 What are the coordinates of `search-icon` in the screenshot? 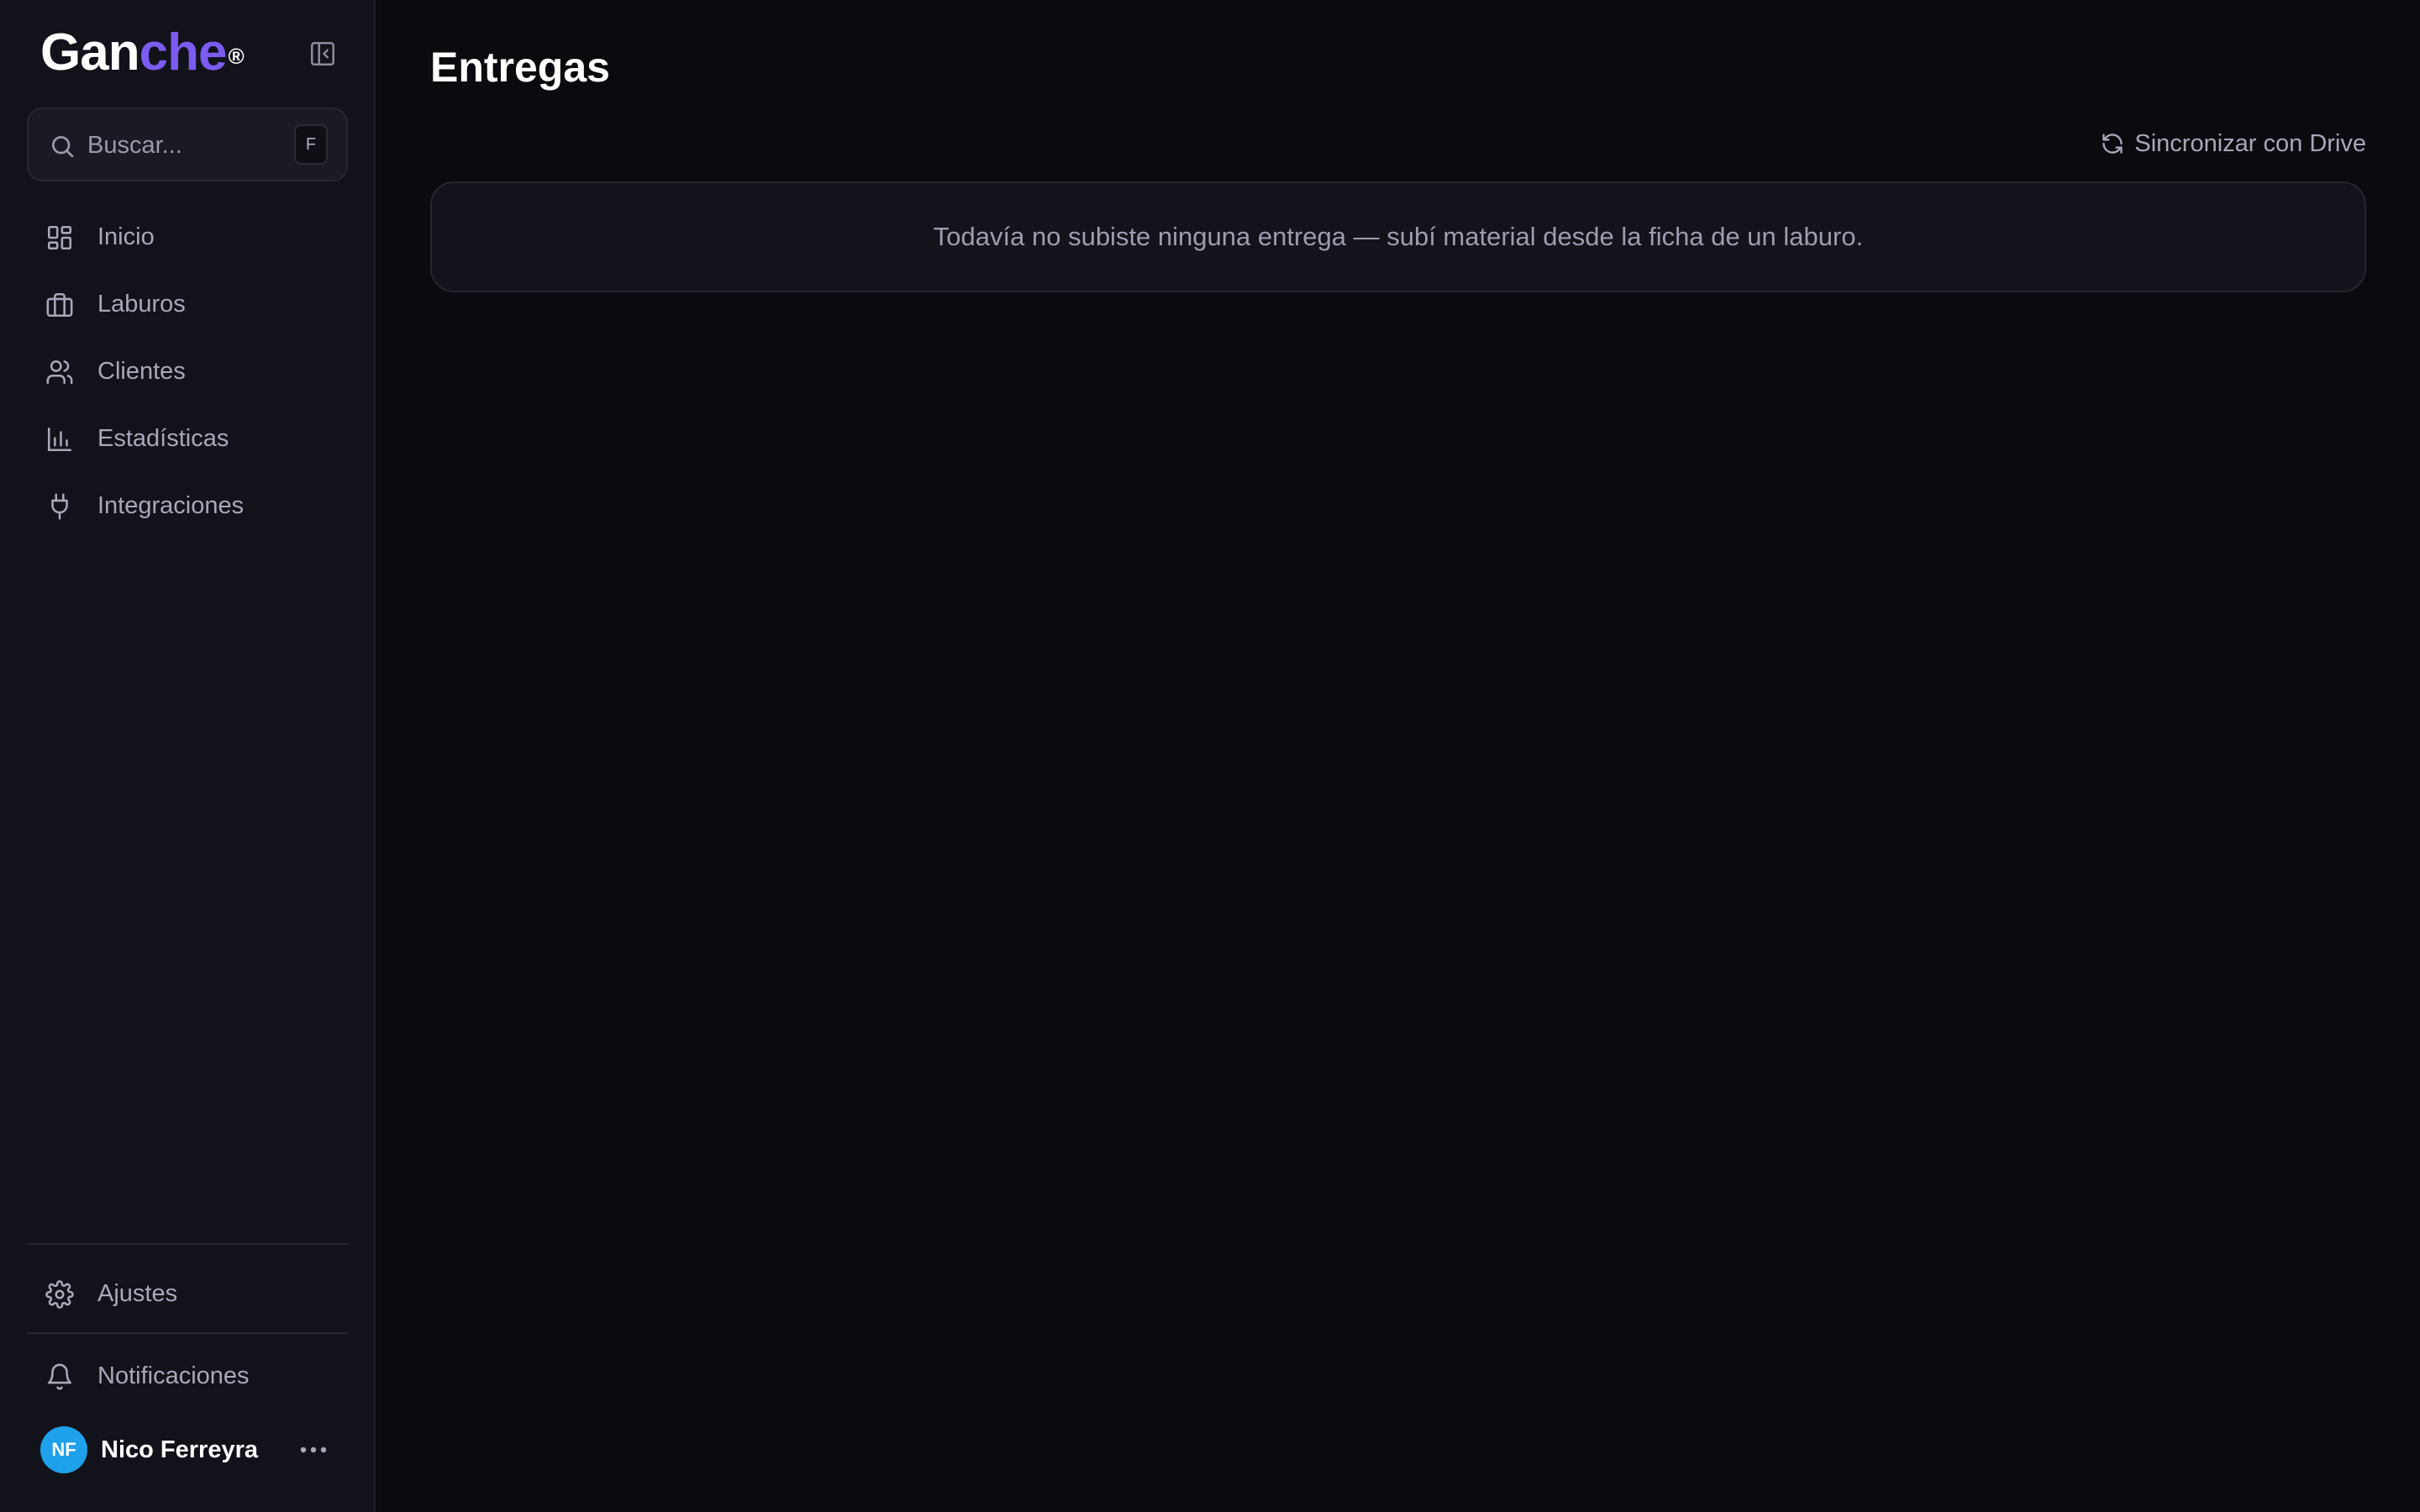 It's located at (63, 147).